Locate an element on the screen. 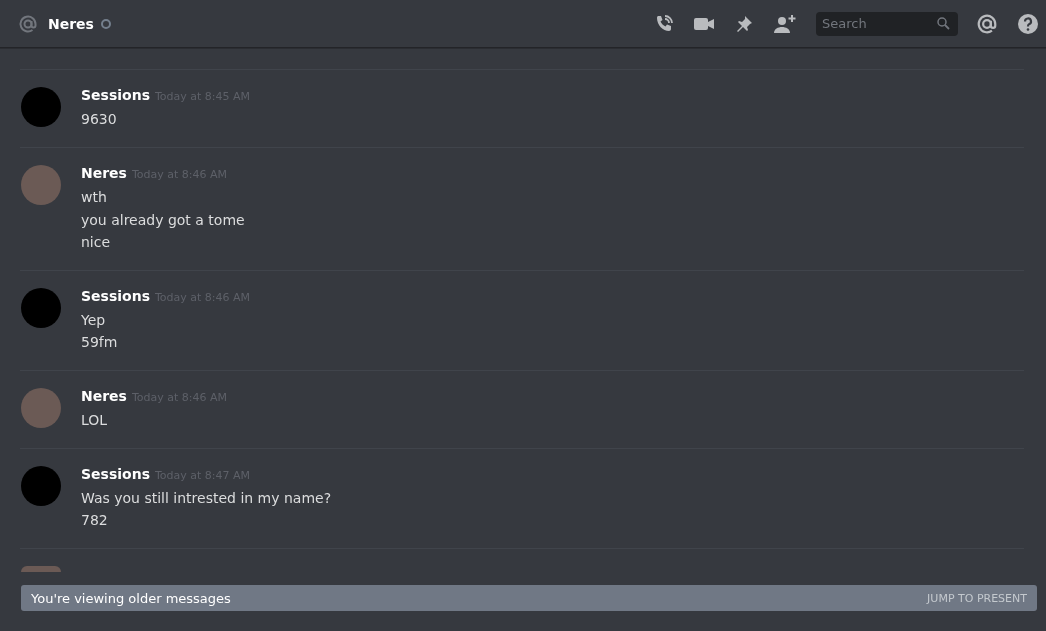 This screenshot has width=1046, height=631. message-text: 782 is located at coordinates (95, 520).